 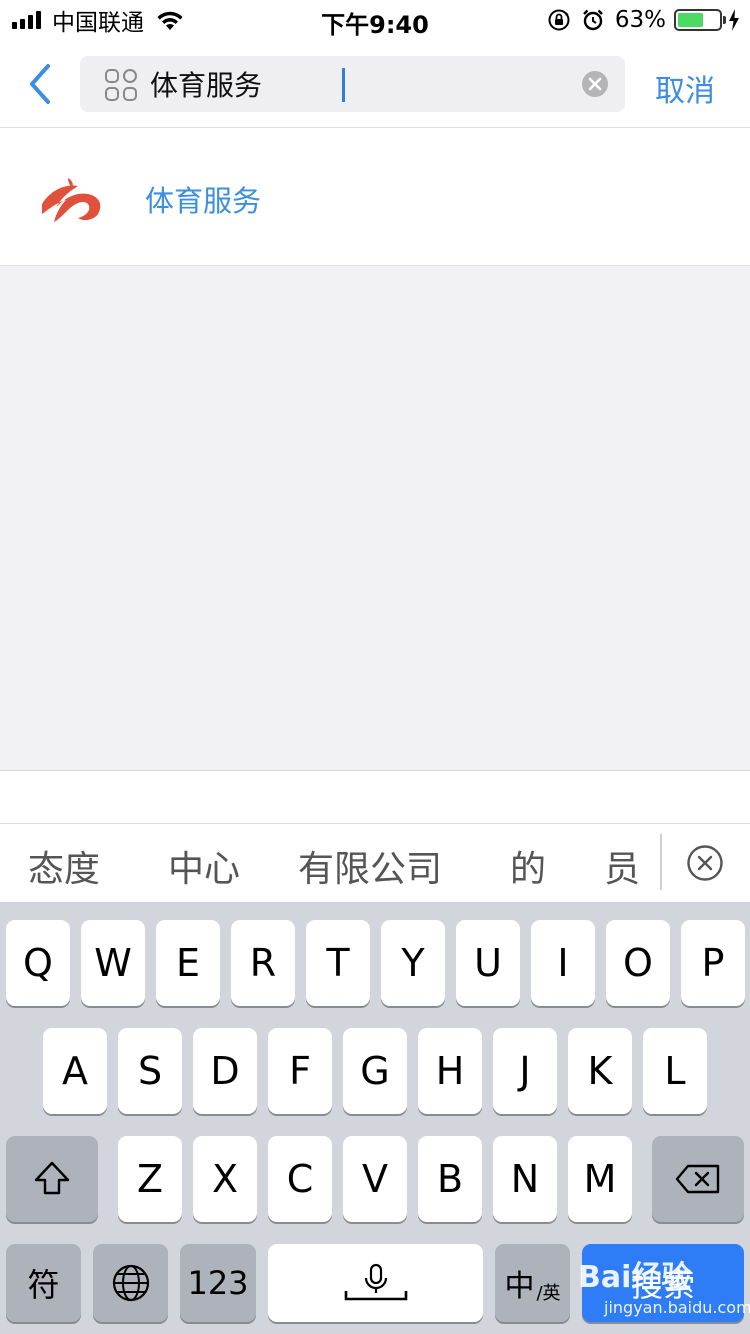 I want to click on candidate-divider, so click(x=661, y=862).